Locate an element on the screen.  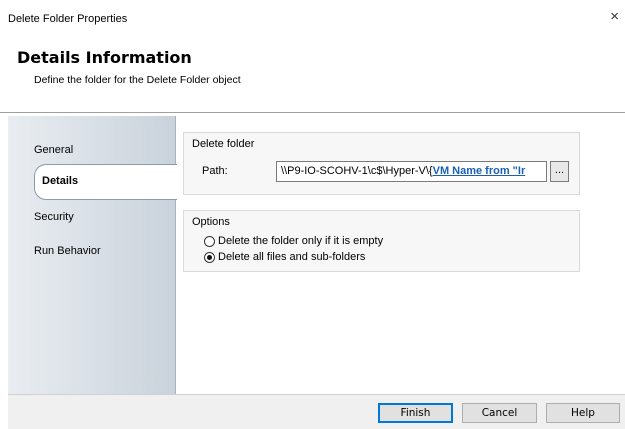
footer-bar: Finish Cancel Help is located at coordinates (316, 411).